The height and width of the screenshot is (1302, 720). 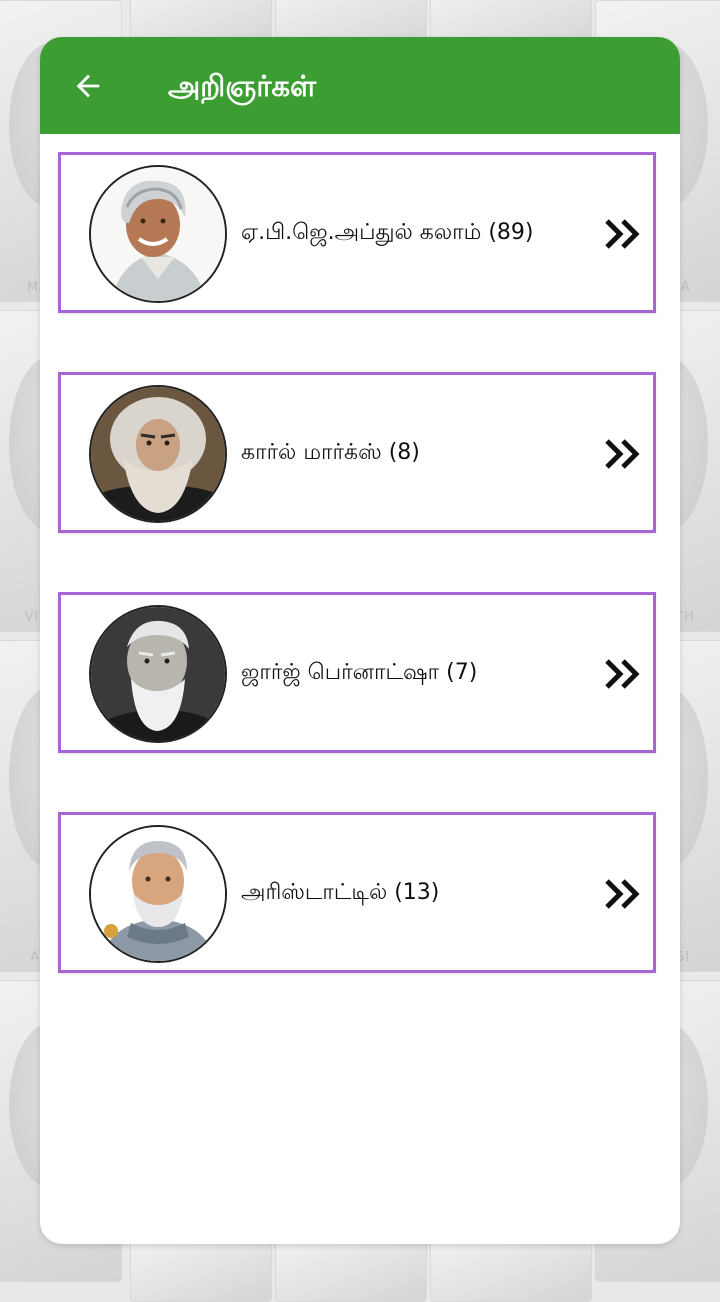 What do you see at coordinates (340, 892) in the screenshot?
I see `item-label: அரிஸ்டாட்டில் (13)` at bounding box center [340, 892].